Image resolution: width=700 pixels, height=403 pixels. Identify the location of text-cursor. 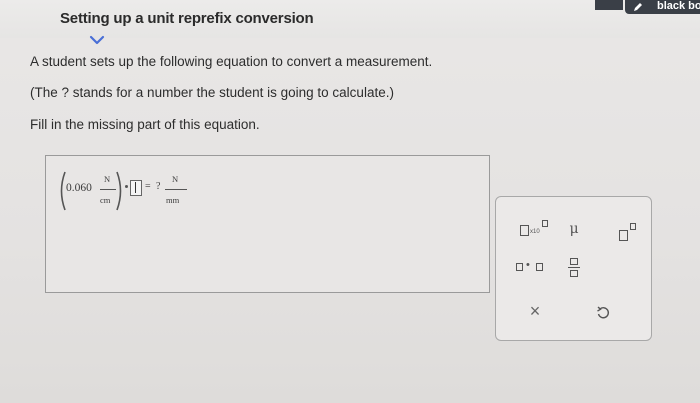
(135, 187).